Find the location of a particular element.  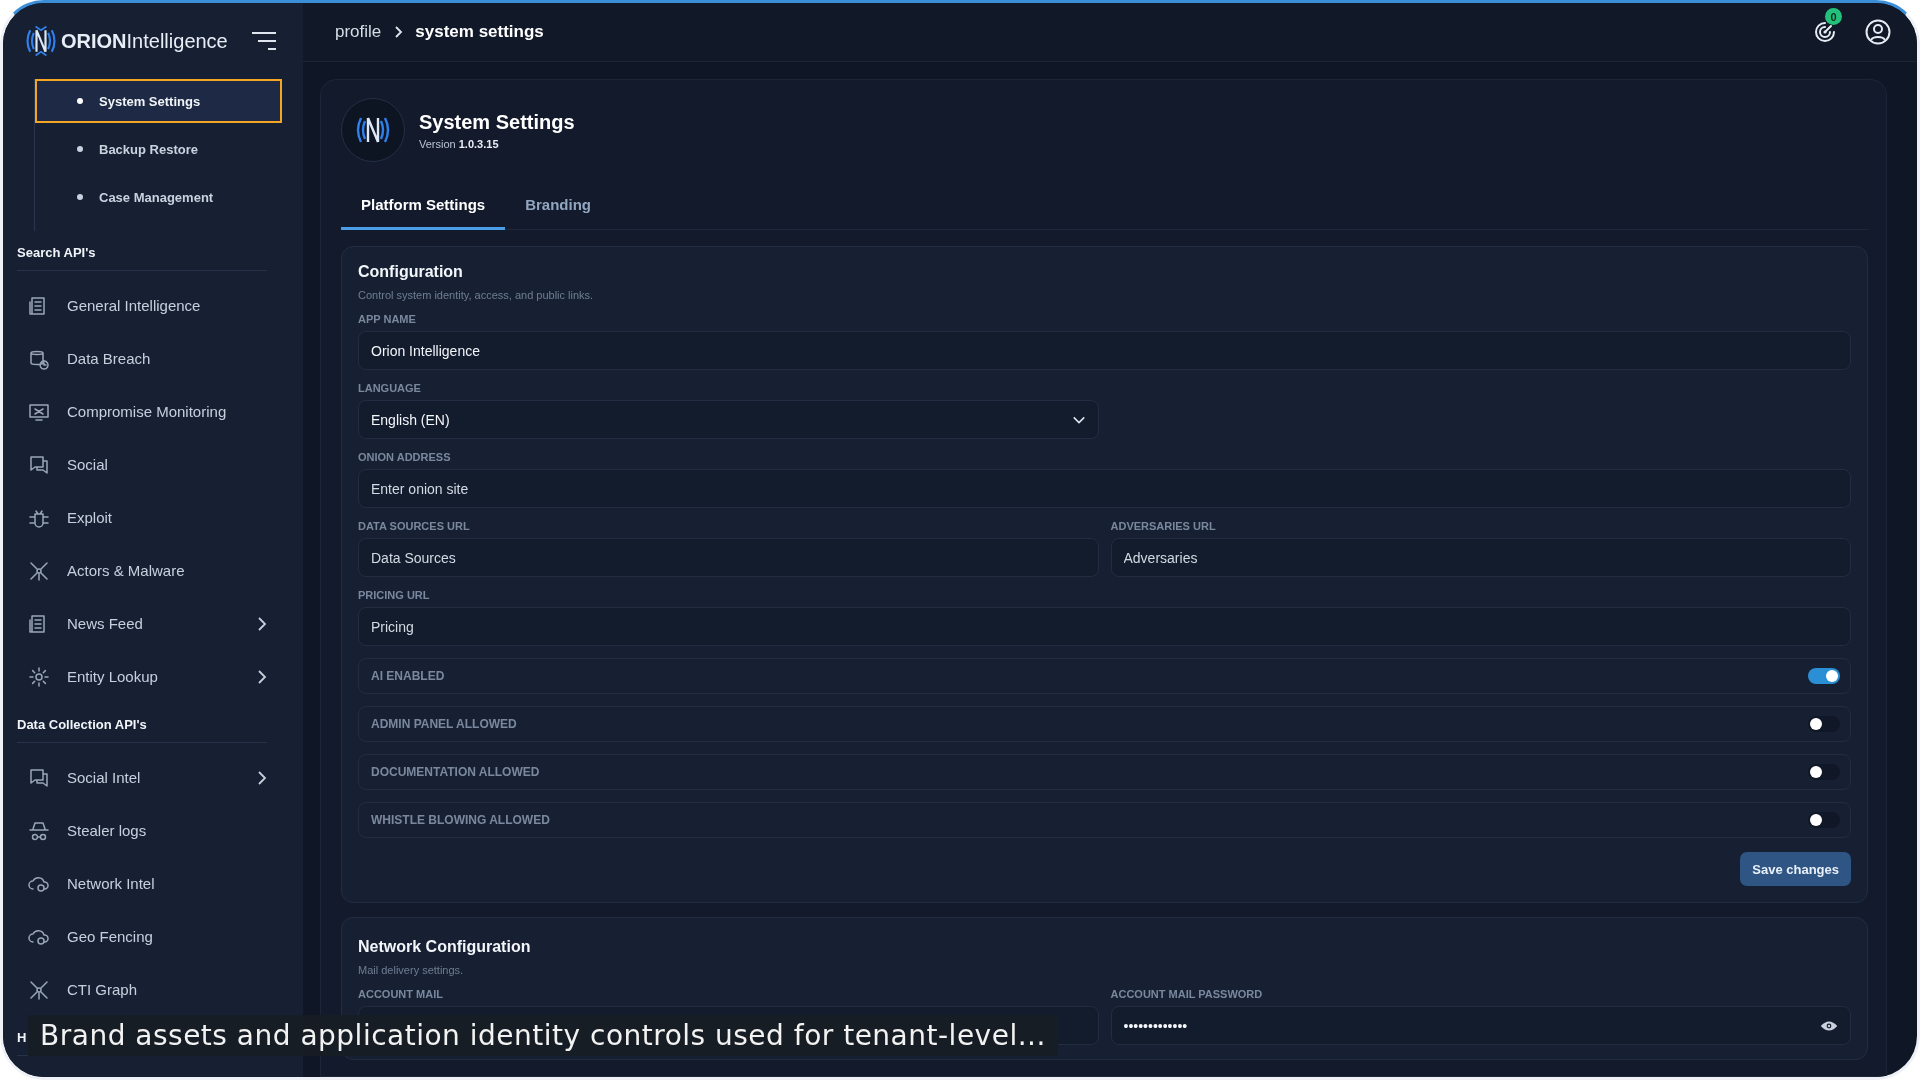

tab: Branding is located at coordinates (558, 208).